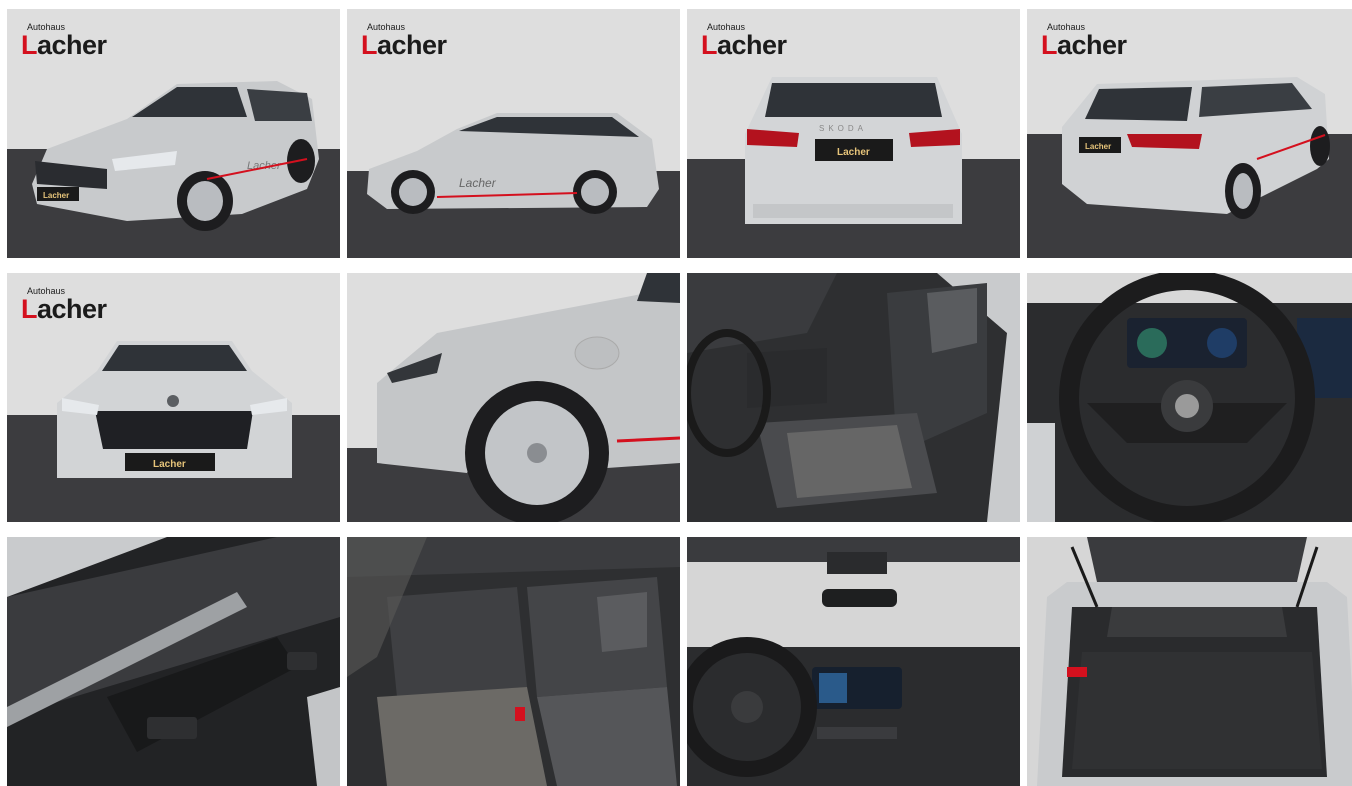 This screenshot has width=1352, height=786. I want to click on gallery-photo-front: Lacher Autohaus Lacher, so click(173, 397).